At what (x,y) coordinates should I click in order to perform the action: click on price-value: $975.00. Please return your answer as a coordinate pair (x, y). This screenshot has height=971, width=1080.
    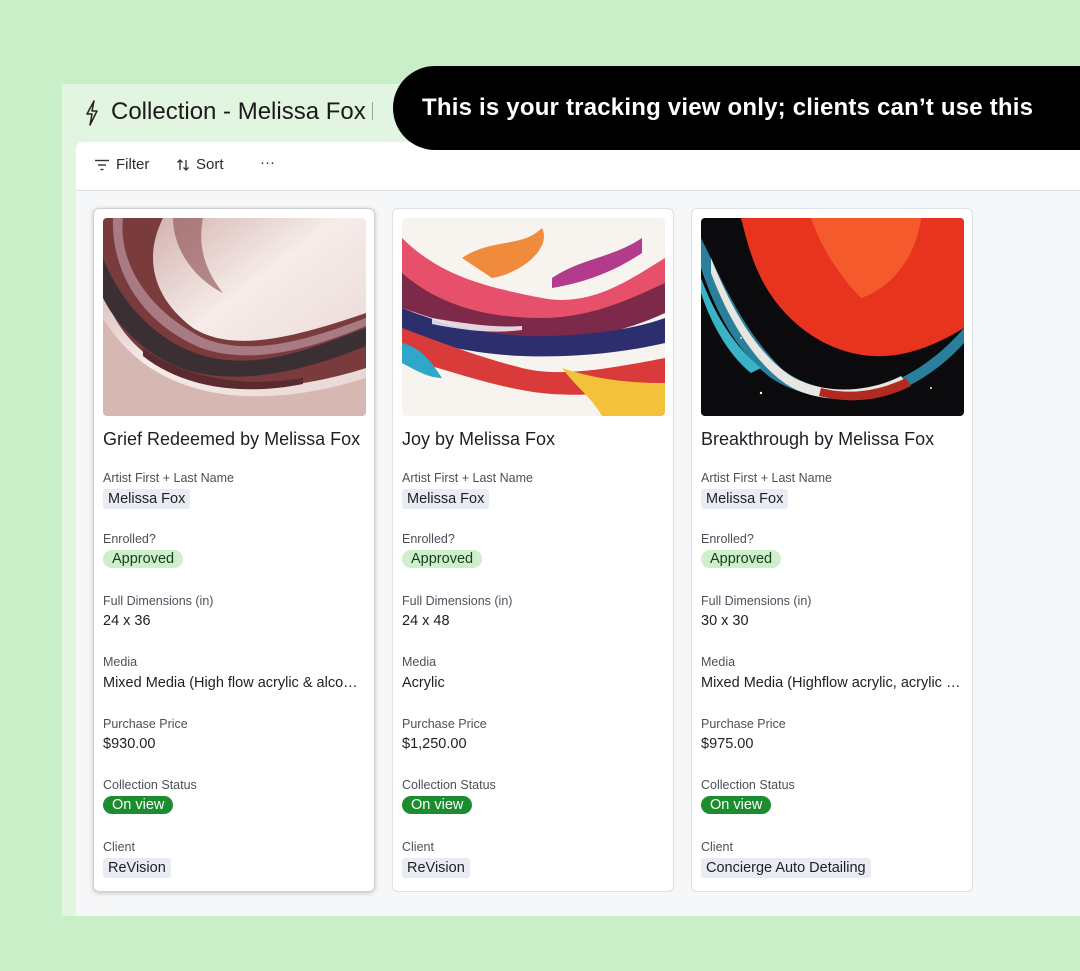
    Looking at the image, I should click on (727, 744).